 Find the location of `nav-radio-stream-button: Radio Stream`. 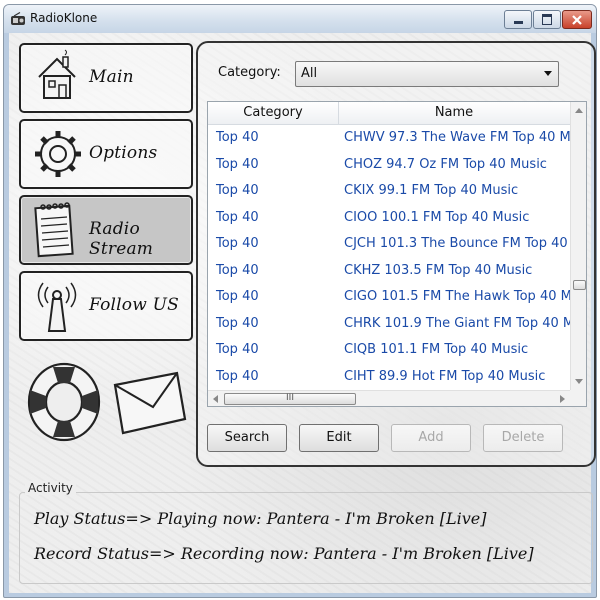

nav-radio-stream-button: Radio Stream is located at coordinates (106, 230).